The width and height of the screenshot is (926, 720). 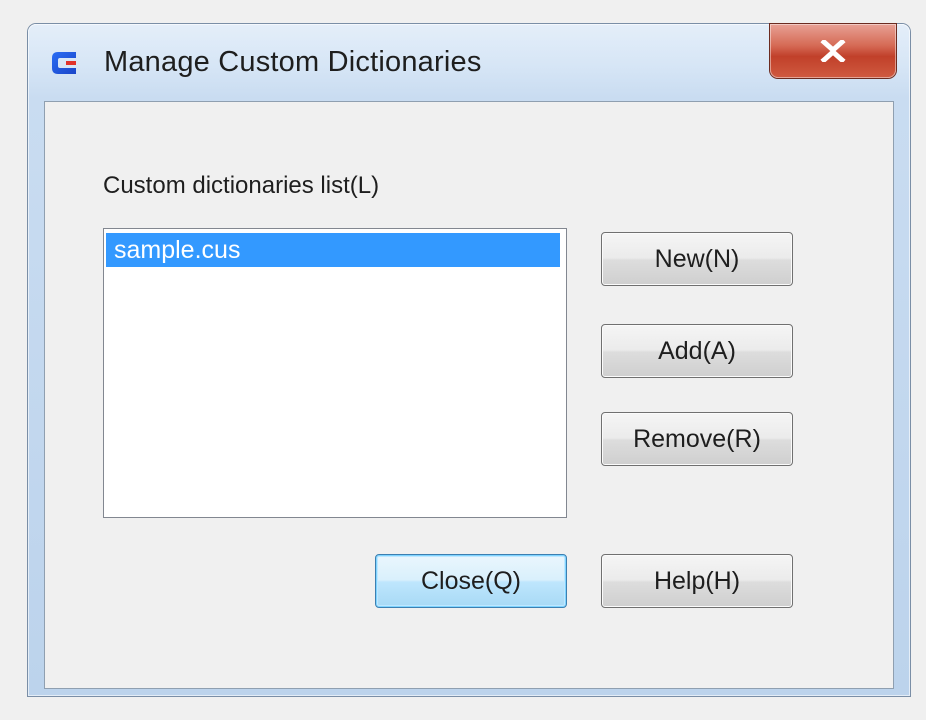 I want to click on window-title: Manage Custom Dictionaries, so click(x=293, y=62).